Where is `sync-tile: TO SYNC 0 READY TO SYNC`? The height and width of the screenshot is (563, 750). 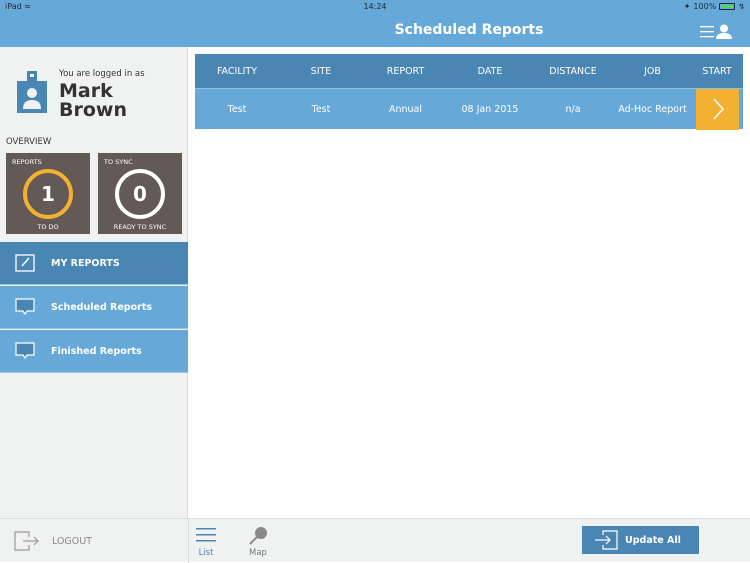 sync-tile: TO SYNC 0 READY TO SYNC is located at coordinates (140, 193).